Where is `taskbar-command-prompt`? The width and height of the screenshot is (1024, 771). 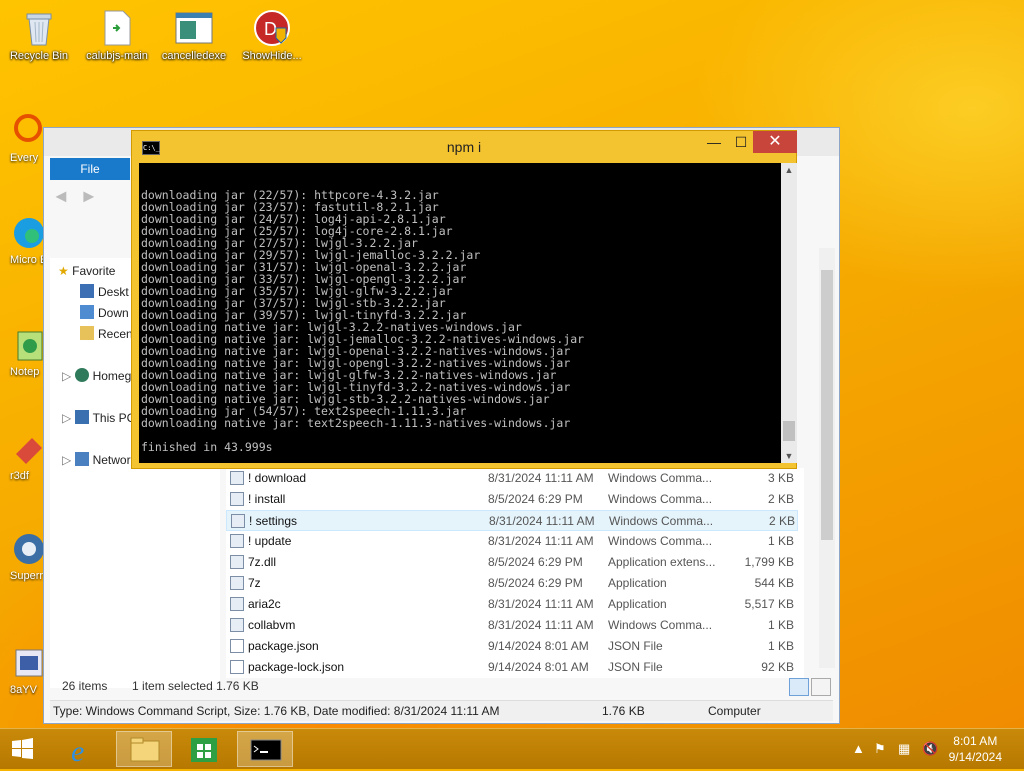
taskbar-command-prompt is located at coordinates (265, 749).